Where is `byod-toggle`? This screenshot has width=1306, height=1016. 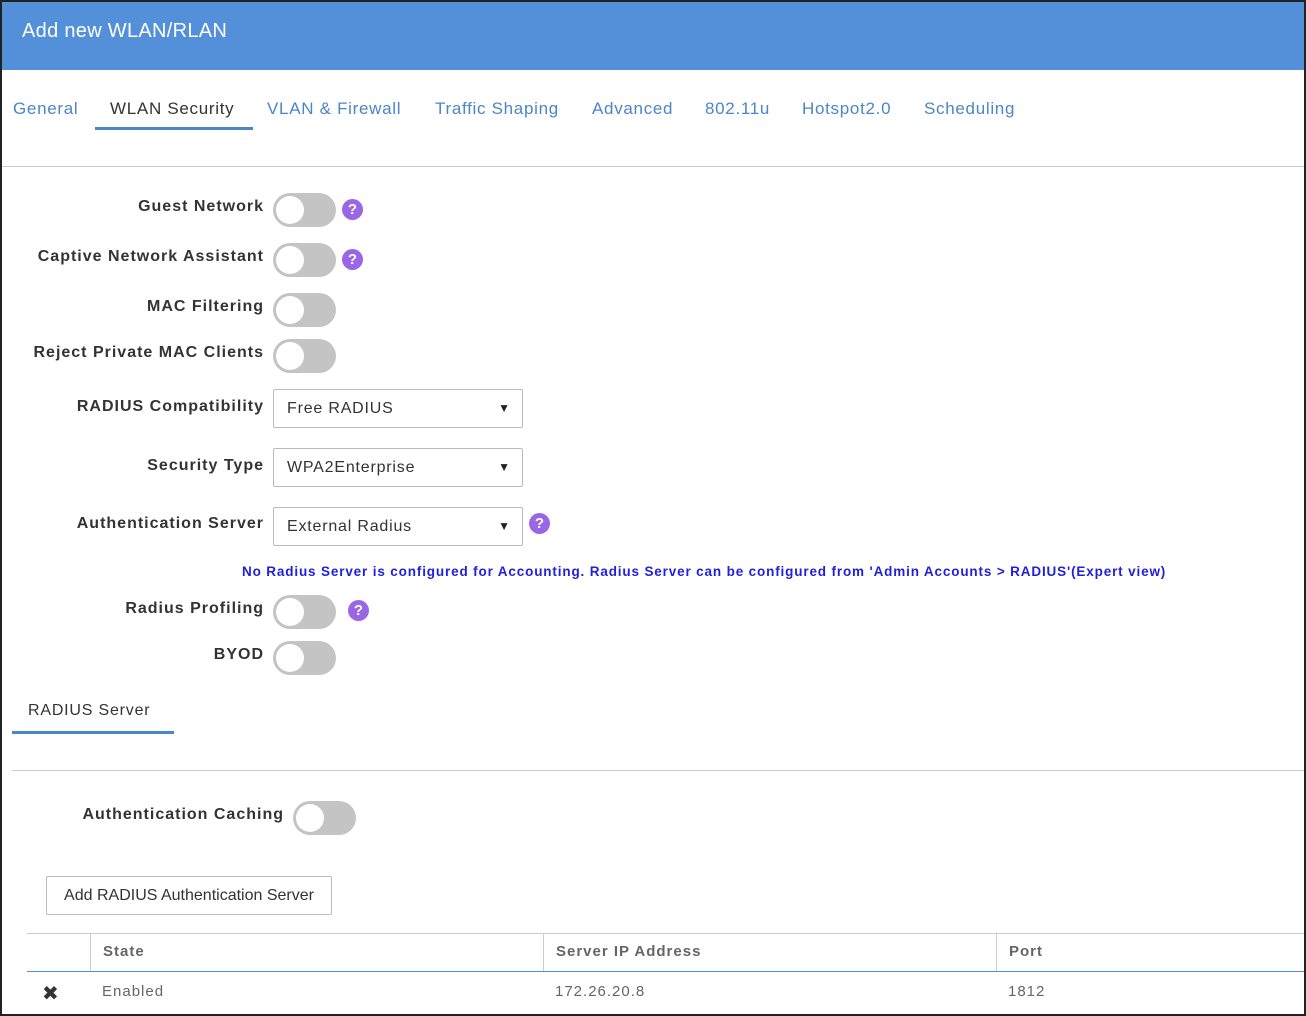 byod-toggle is located at coordinates (304, 658).